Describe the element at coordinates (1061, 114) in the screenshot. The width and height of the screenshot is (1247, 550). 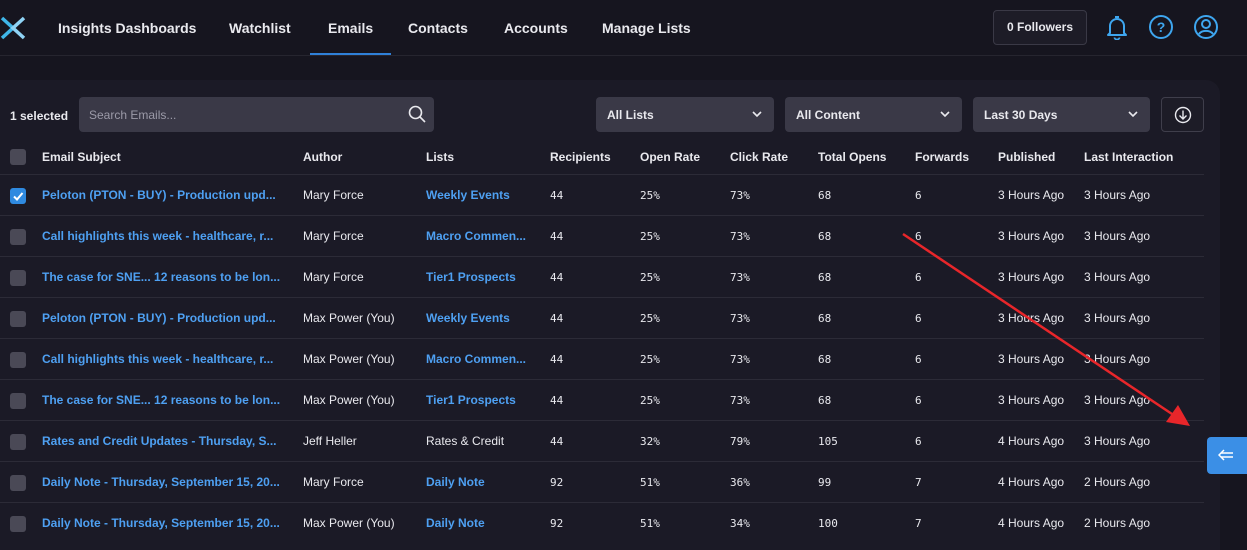
I see `date-range-dropdown: Last 30 Days` at that location.